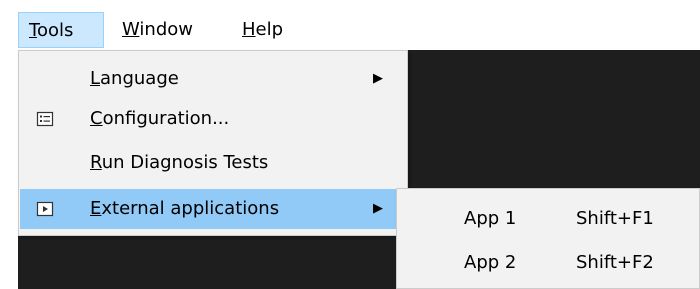  I want to click on menu-tools: Tools, so click(61, 30).